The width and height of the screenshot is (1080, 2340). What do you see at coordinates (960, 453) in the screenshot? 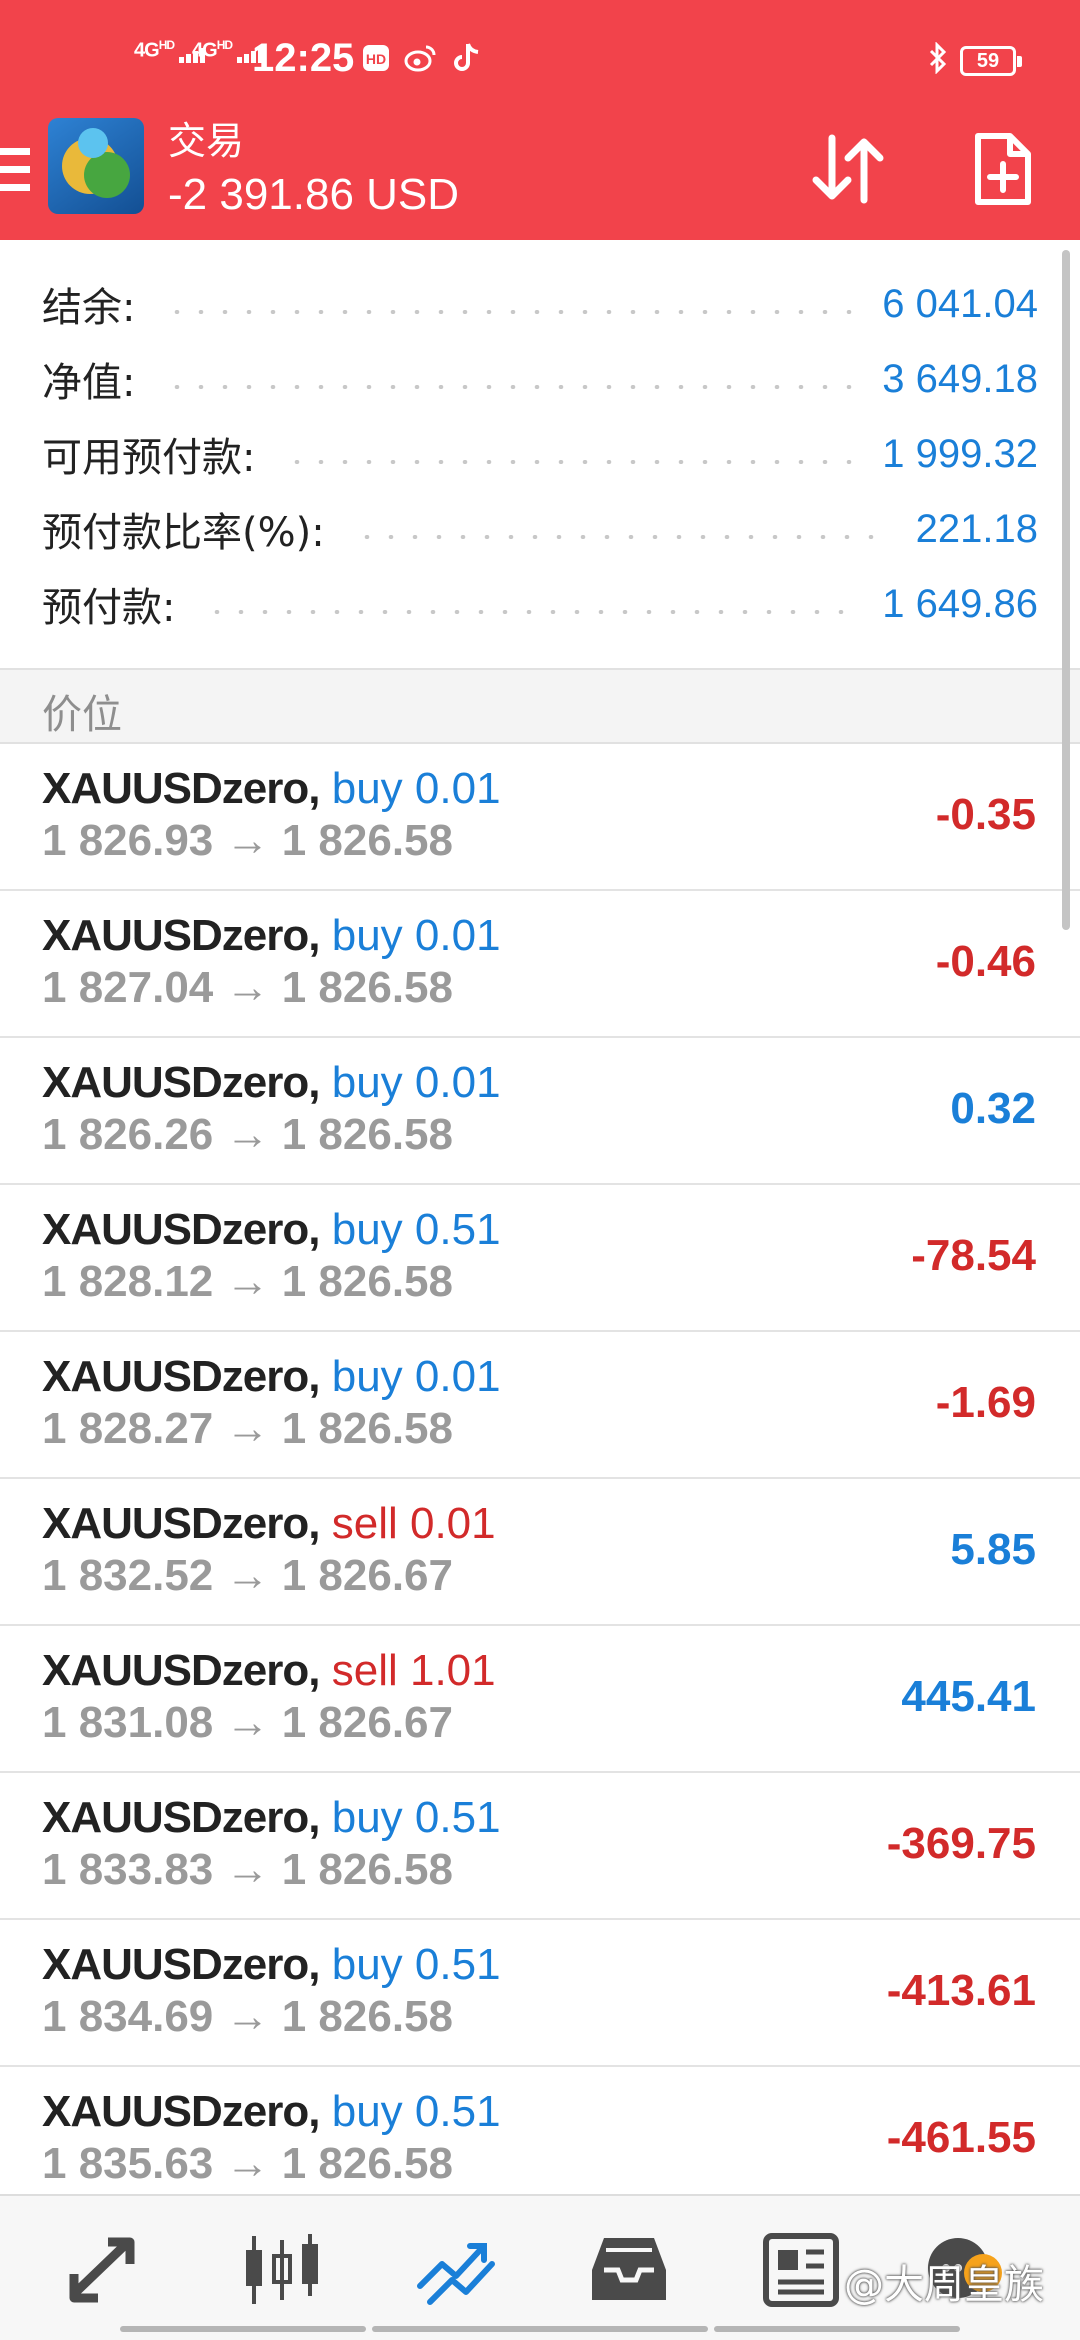
I see `summary-value: 1 999.32` at bounding box center [960, 453].